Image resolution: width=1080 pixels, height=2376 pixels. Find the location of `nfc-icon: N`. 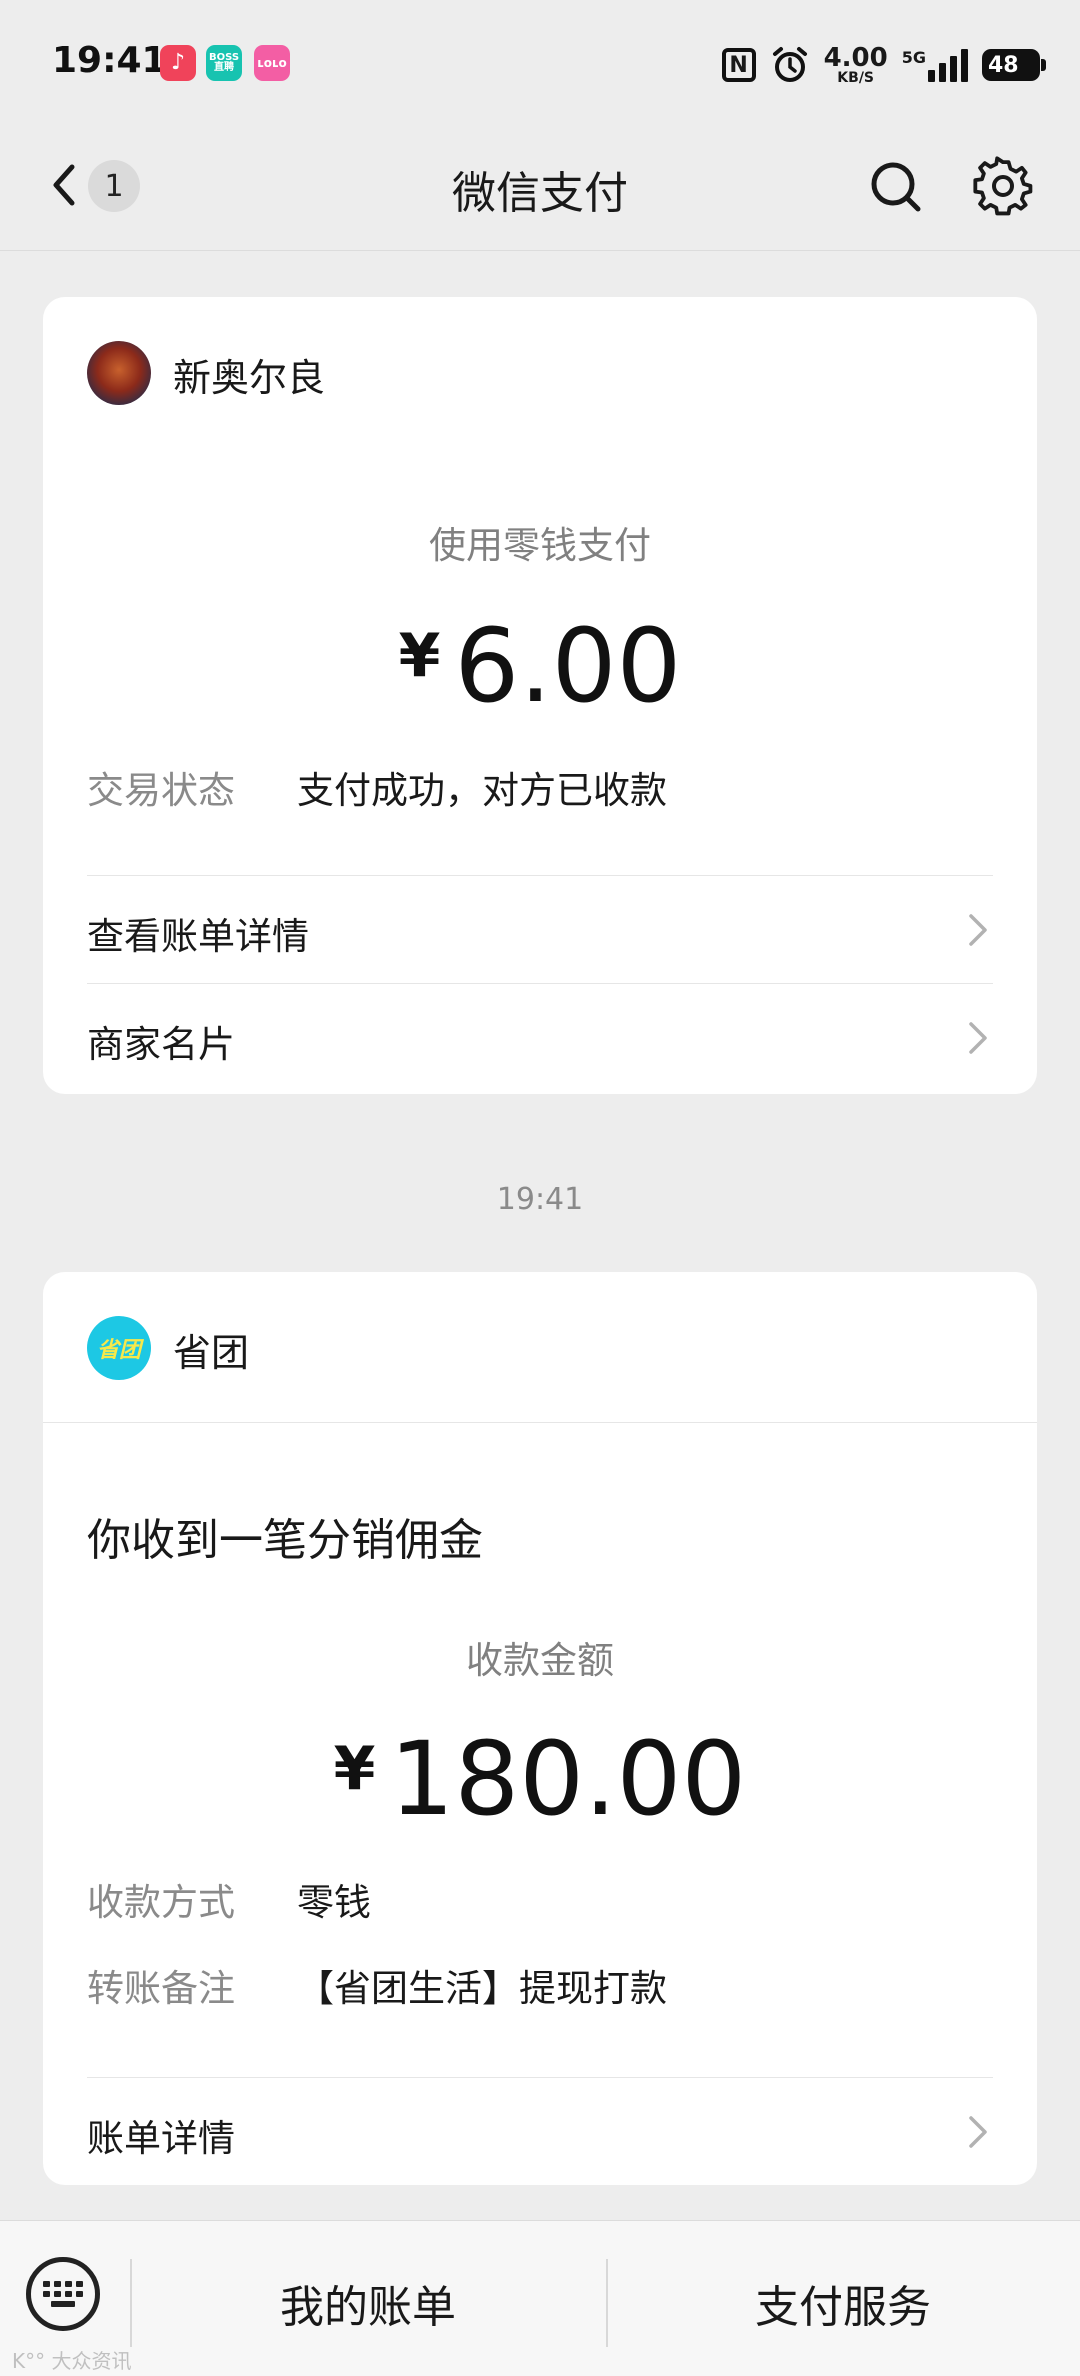

nfc-icon: N is located at coordinates (738, 65).